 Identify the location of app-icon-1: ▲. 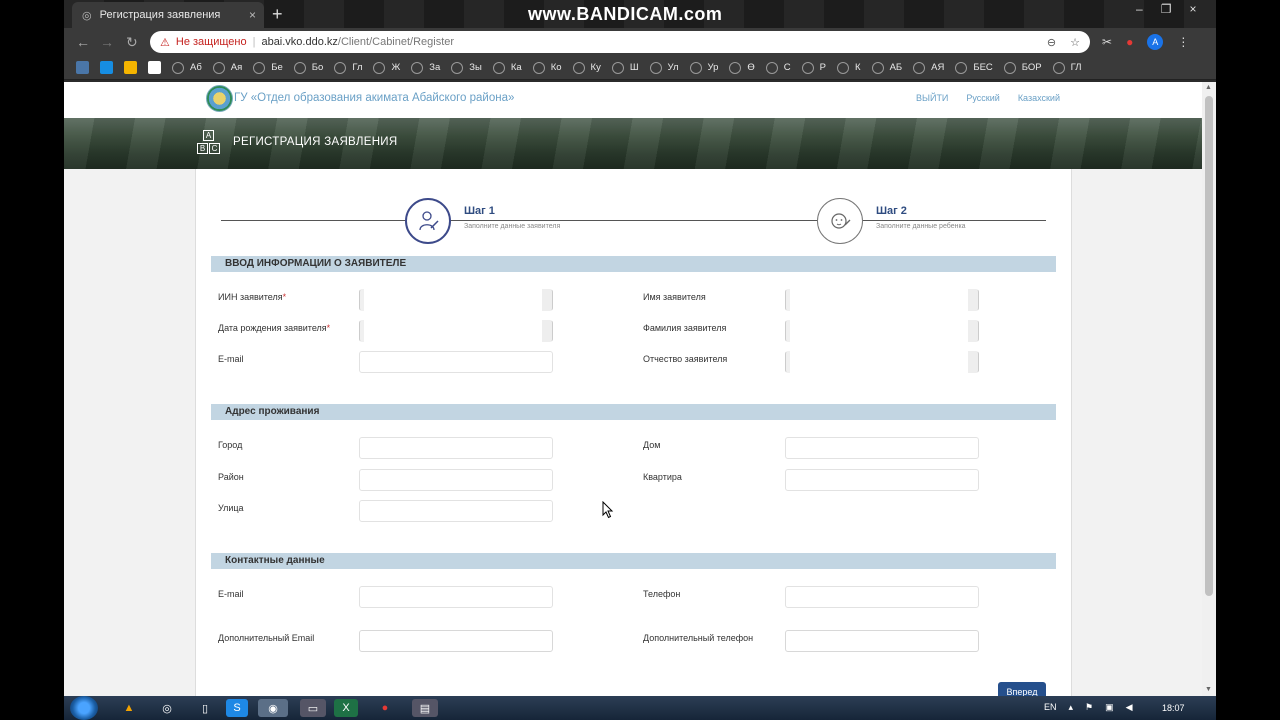
(129, 708).